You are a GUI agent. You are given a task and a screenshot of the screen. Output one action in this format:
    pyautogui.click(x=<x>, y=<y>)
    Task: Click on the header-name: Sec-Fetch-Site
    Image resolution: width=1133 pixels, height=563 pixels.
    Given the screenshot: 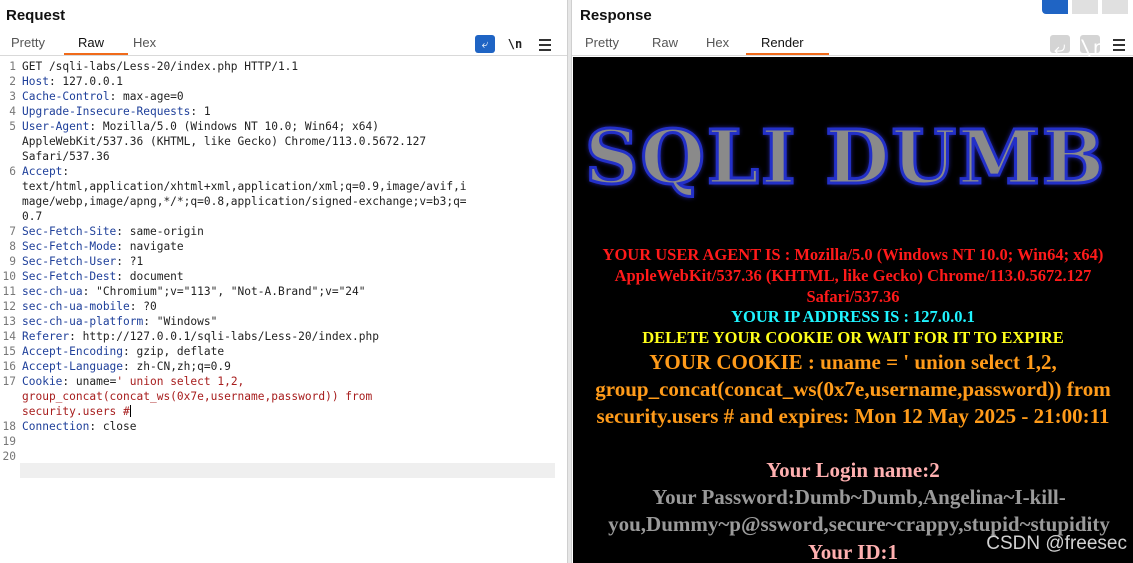 What is the action you would take?
    pyautogui.click(x=69, y=231)
    